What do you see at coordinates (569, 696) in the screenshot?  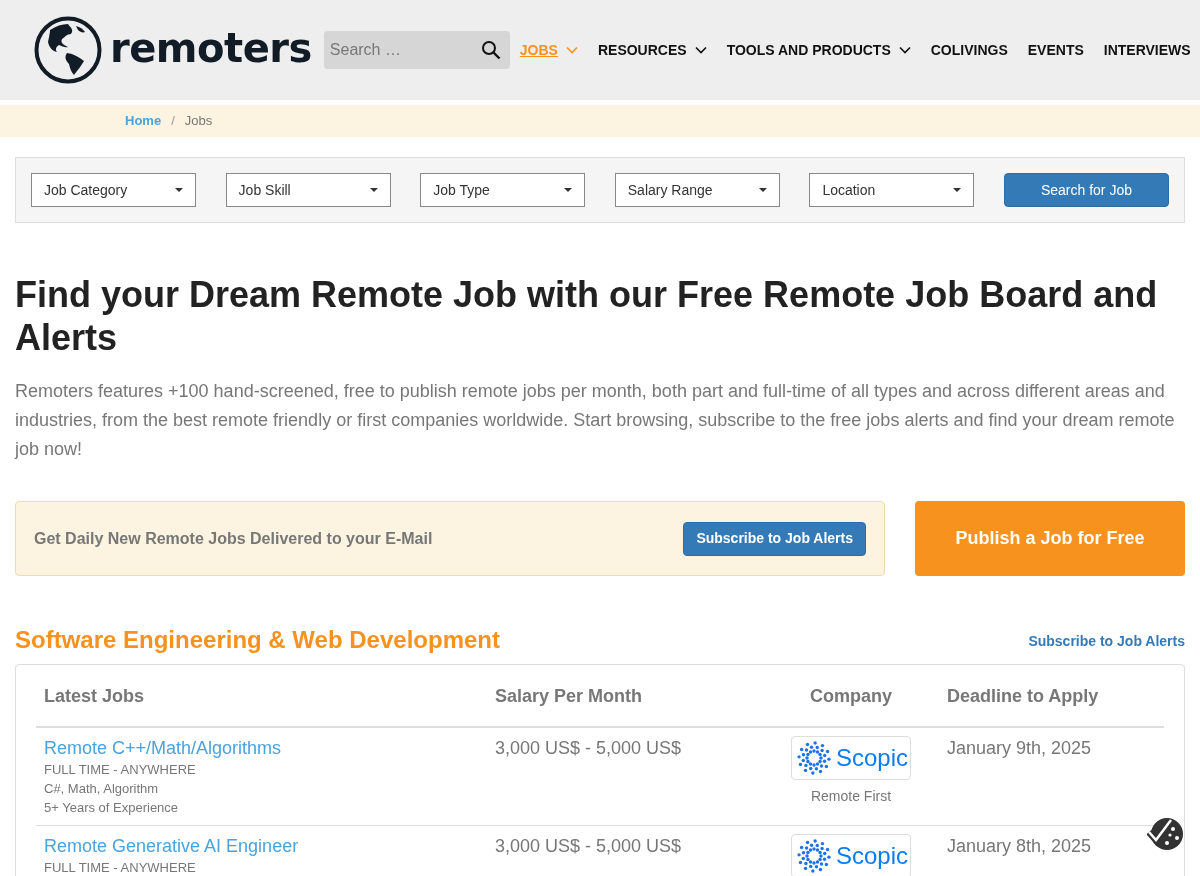 I see `column-header: Salary Per Month` at bounding box center [569, 696].